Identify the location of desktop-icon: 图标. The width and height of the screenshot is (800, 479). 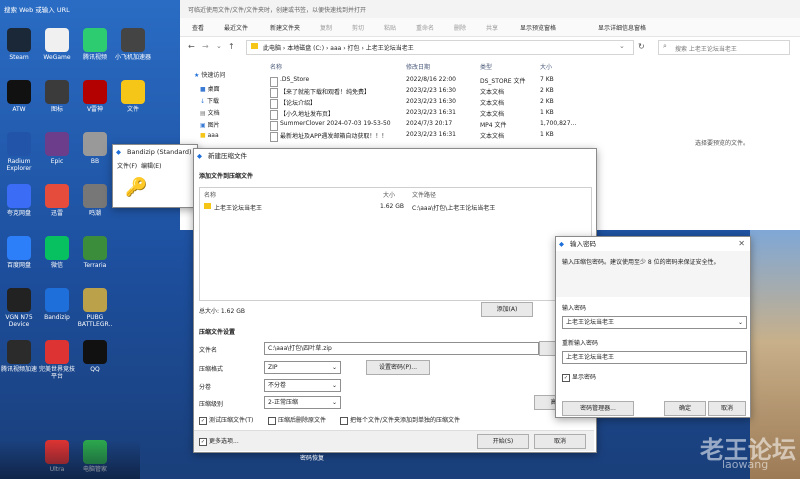
(57, 96).